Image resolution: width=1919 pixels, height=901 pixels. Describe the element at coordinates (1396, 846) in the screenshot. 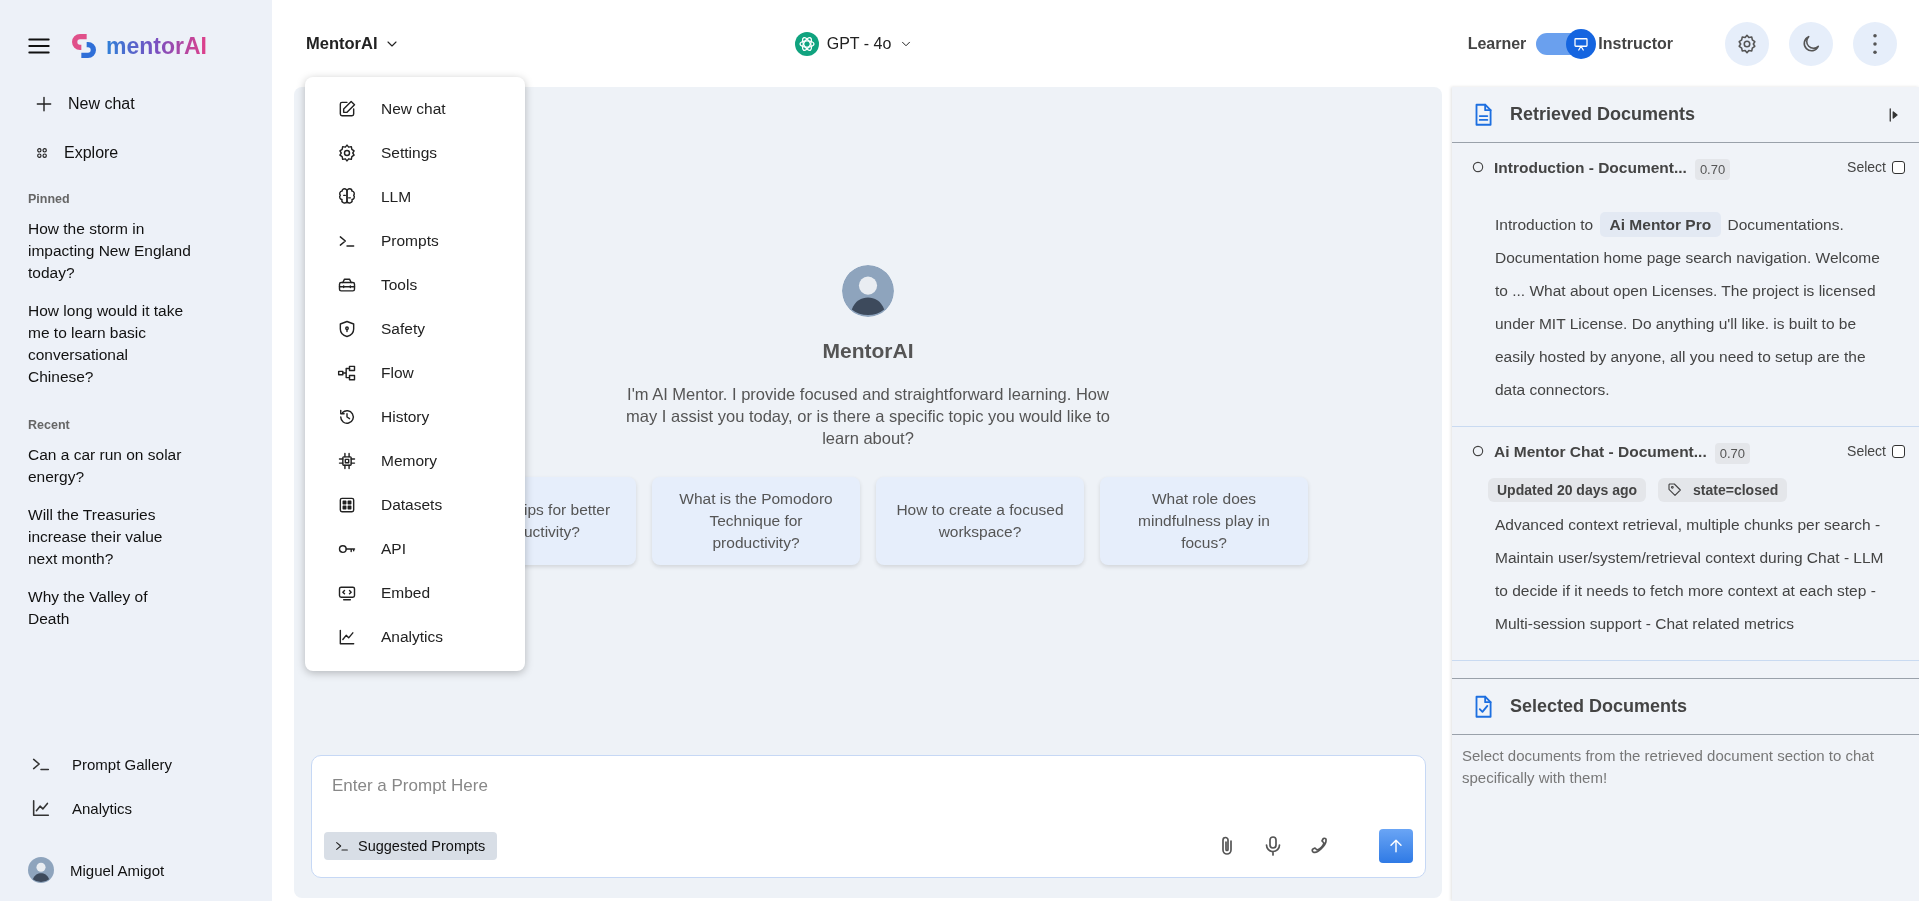

I see `send-button` at that location.